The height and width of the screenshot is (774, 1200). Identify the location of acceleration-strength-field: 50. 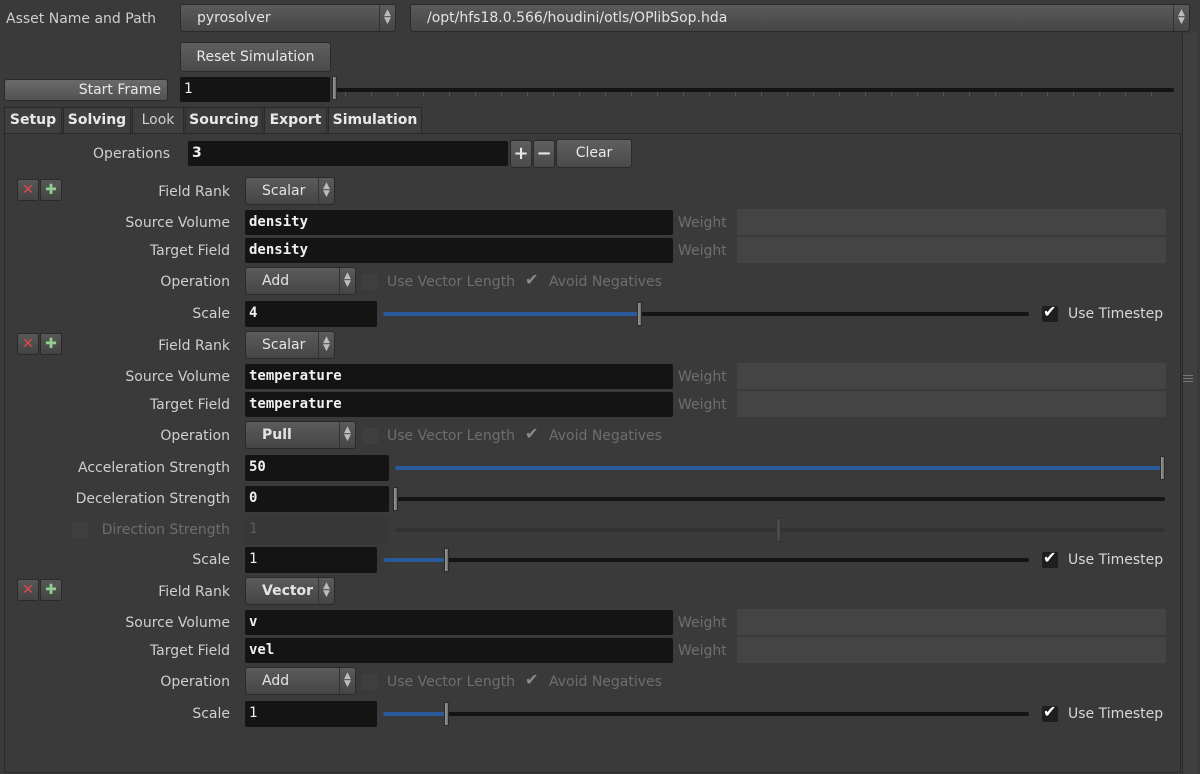
(317, 468).